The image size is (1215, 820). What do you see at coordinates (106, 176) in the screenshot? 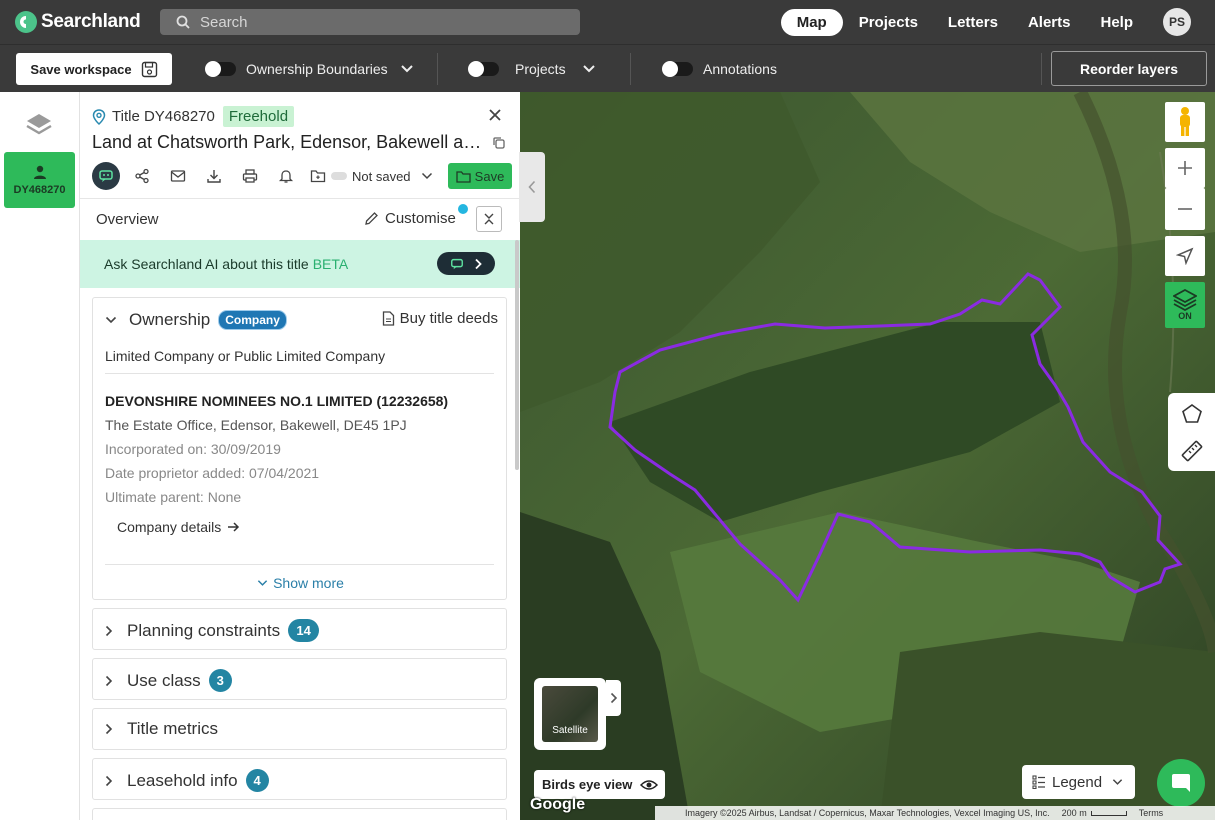
I see `ai-chat-icon` at bounding box center [106, 176].